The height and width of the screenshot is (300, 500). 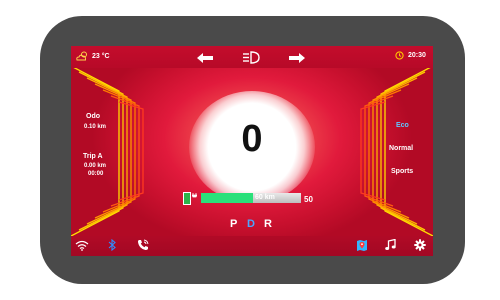 I want to click on bluetooth-icon, so click(x=112, y=245).